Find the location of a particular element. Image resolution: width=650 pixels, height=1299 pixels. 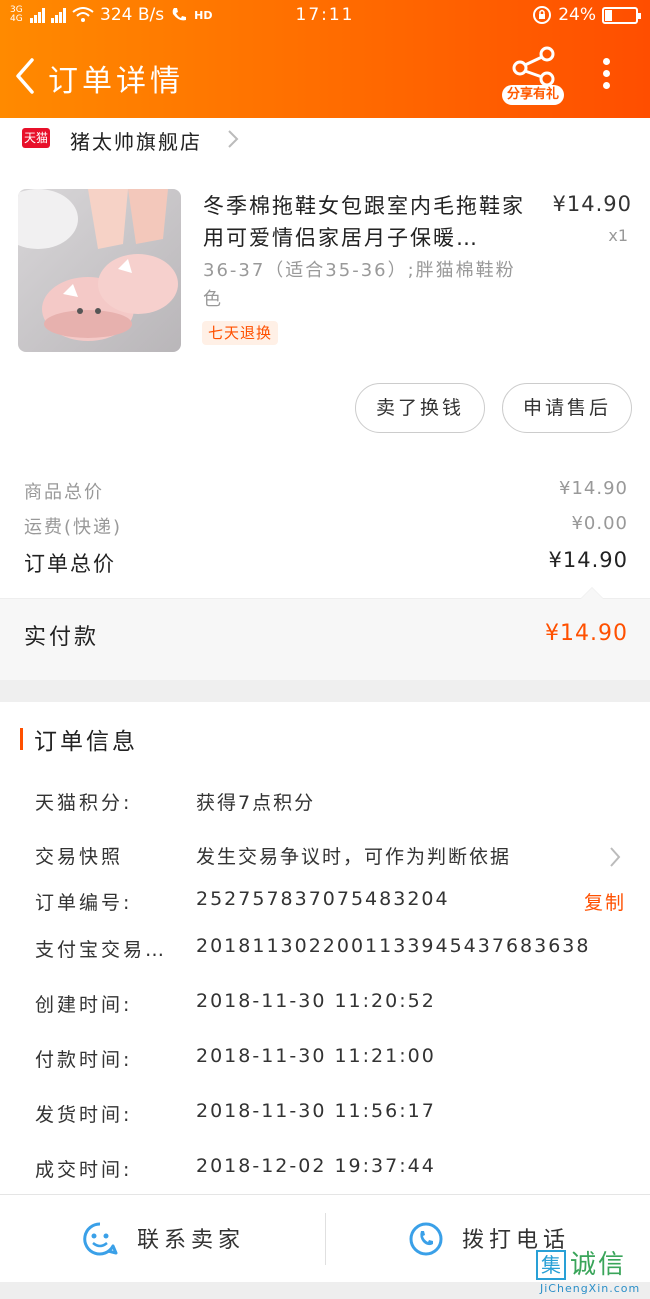

order-info-title: 订单信息 is located at coordinates (79, 738).